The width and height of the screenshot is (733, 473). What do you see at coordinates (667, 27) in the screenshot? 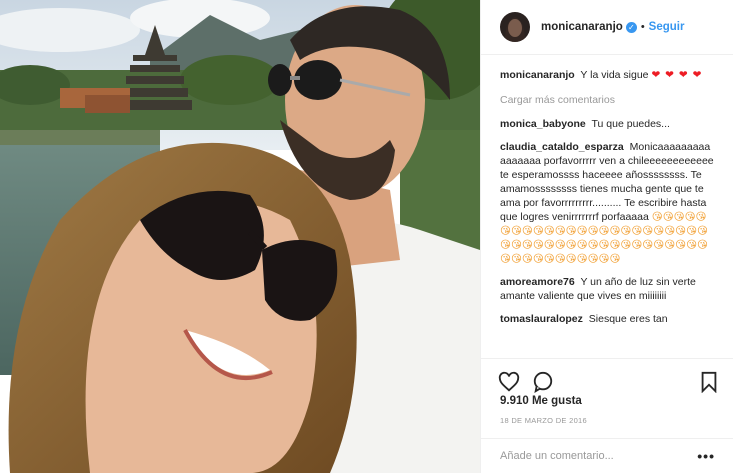
I see `follow-button: Seguir` at bounding box center [667, 27].